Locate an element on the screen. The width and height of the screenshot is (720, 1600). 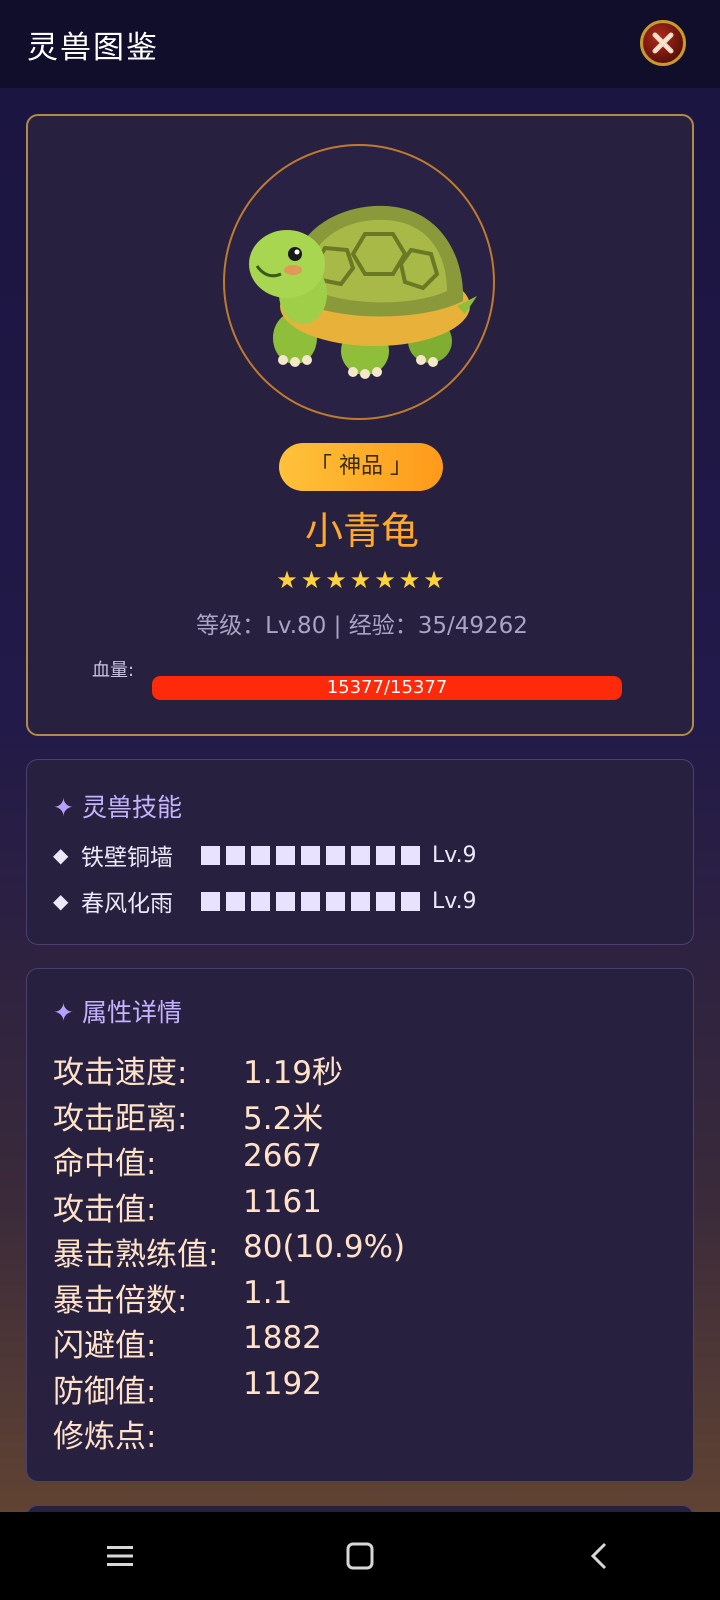
star-rating: ★★★★★★★ is located at coordinates (362, 580).